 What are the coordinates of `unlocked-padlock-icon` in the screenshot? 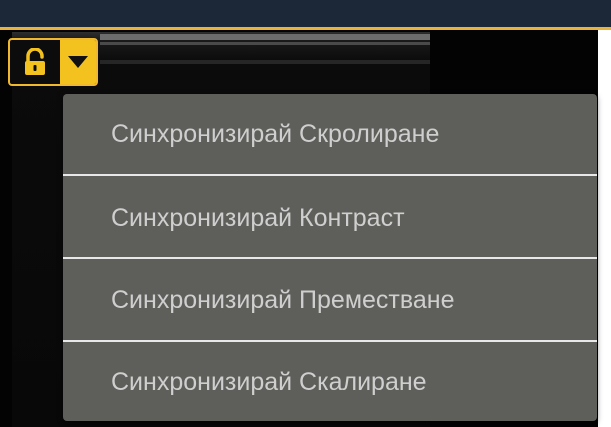 It's located at (35, 61).